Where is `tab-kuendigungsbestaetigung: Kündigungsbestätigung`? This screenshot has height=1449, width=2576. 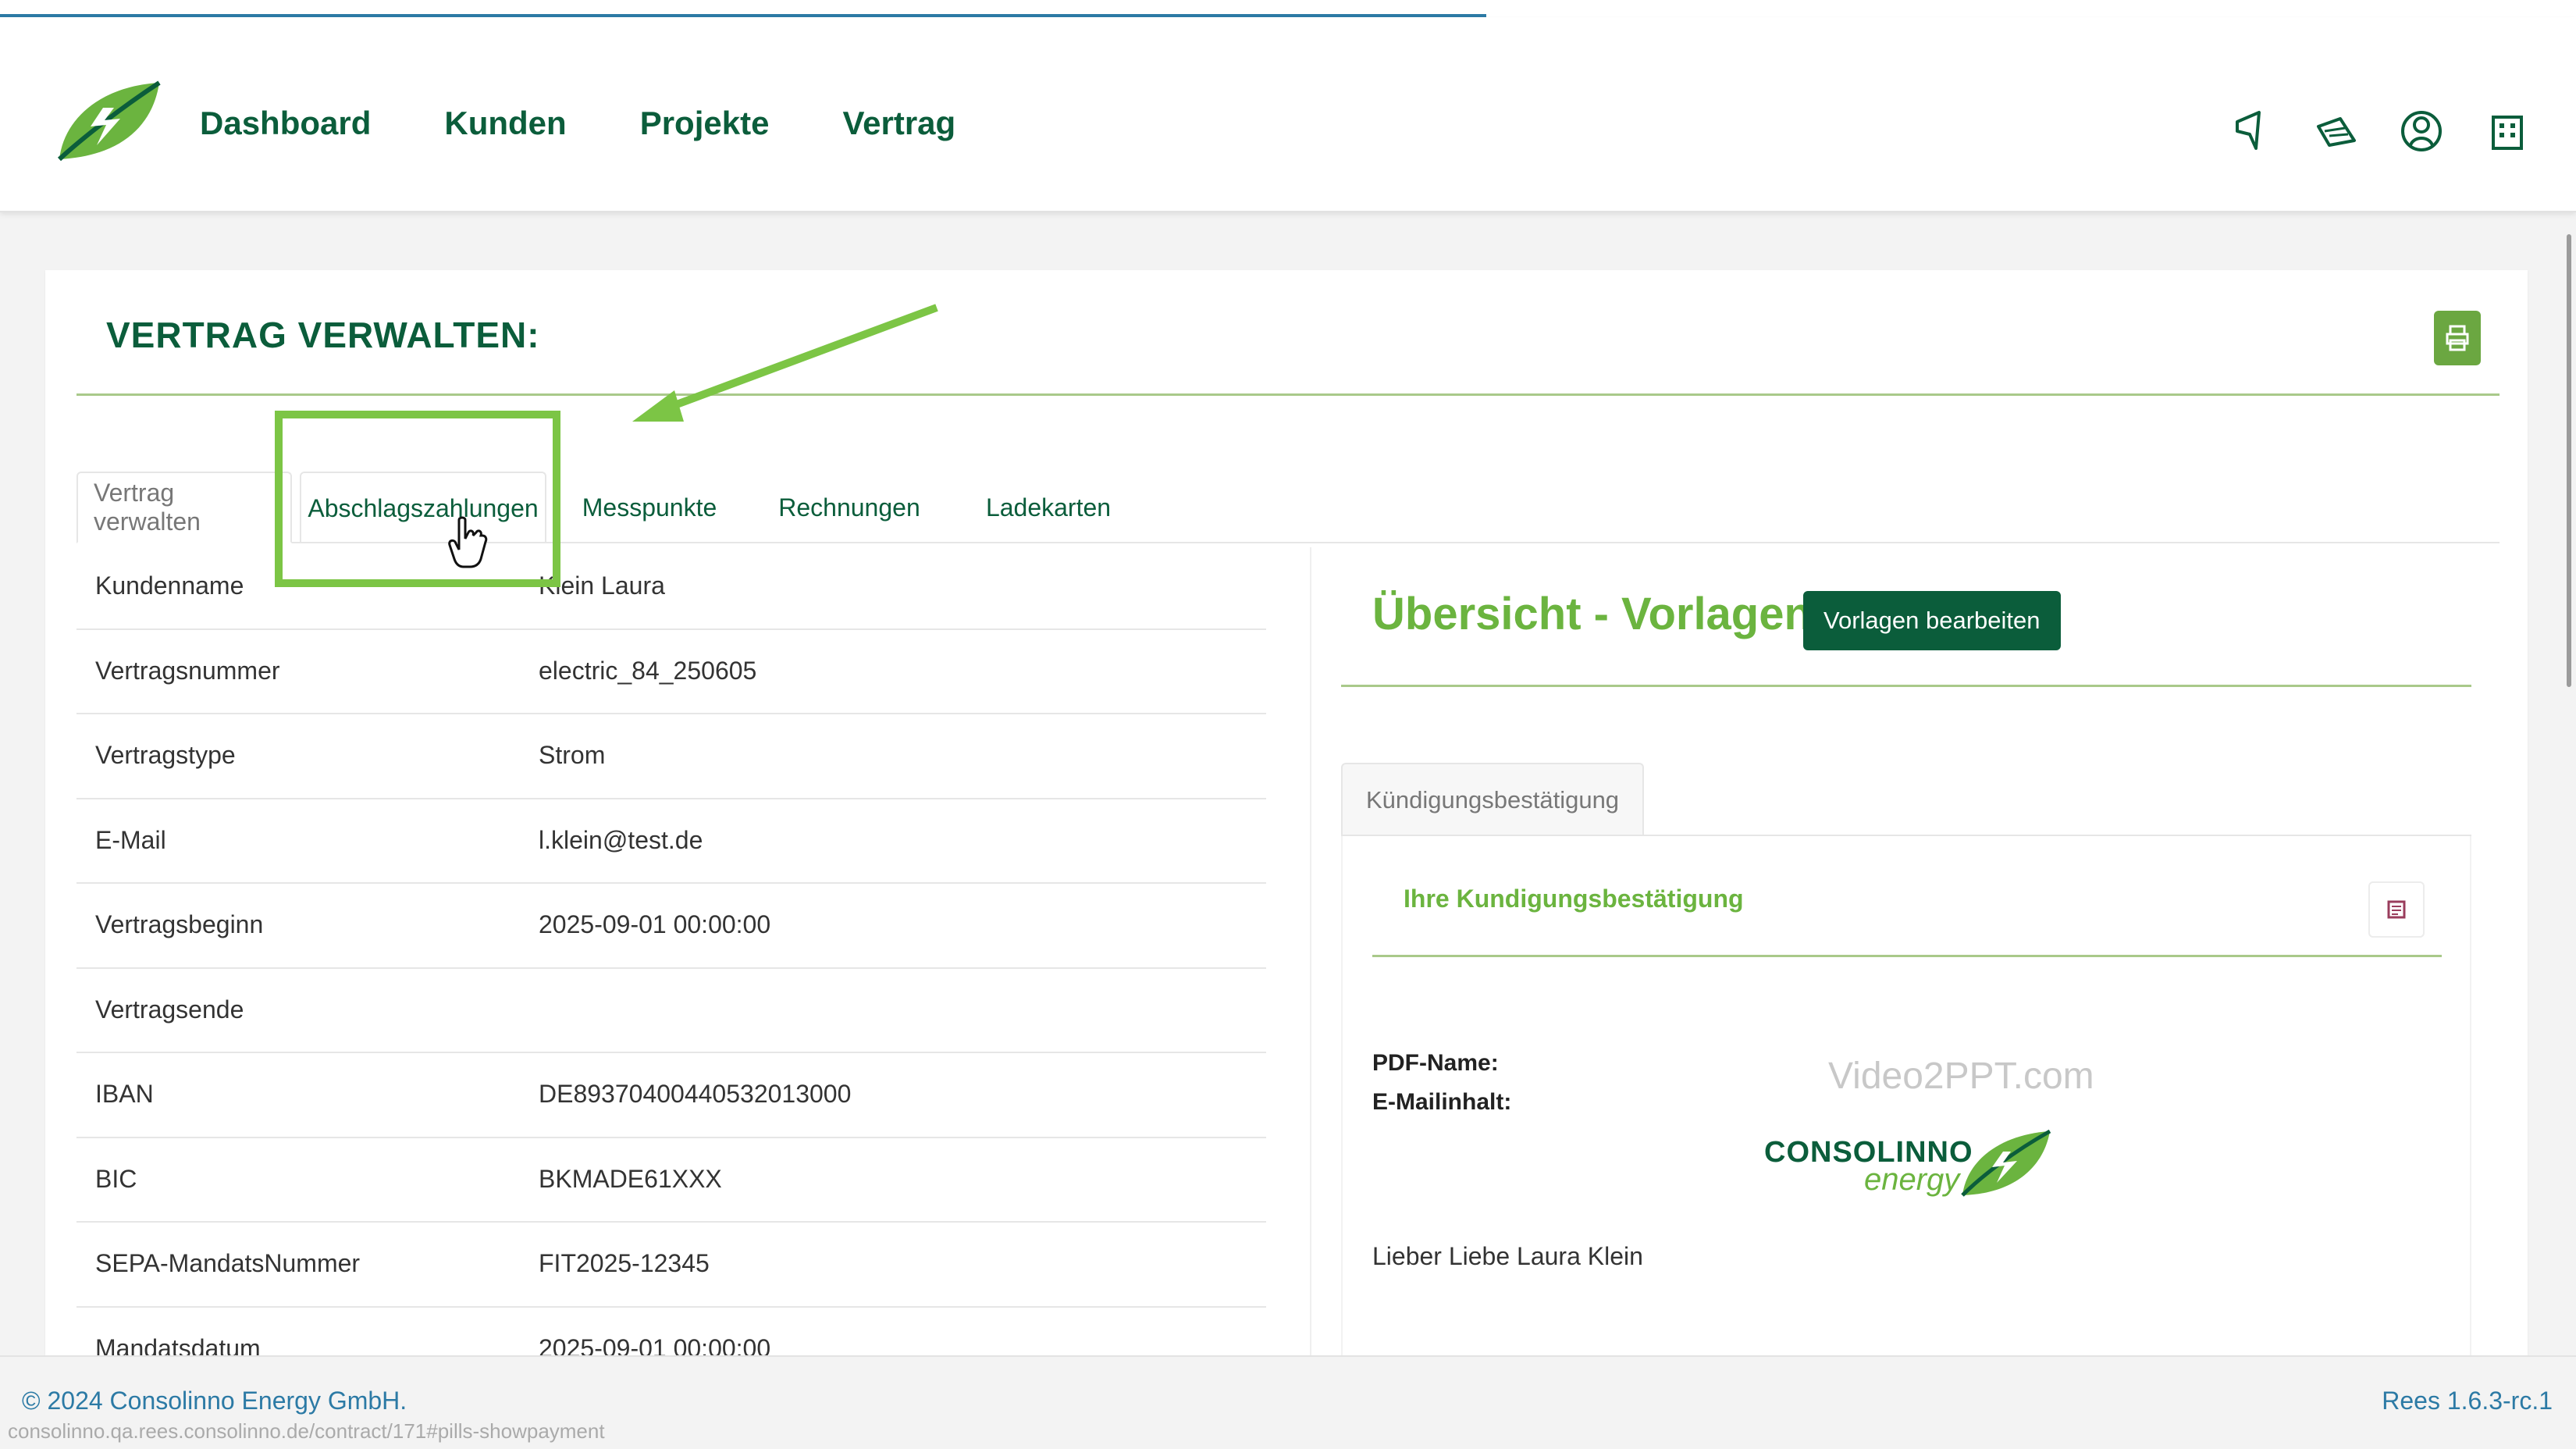 tab-kuendigungsbestaetigung: Kündigungsbestätigung is located at coordinates (1493, 800).